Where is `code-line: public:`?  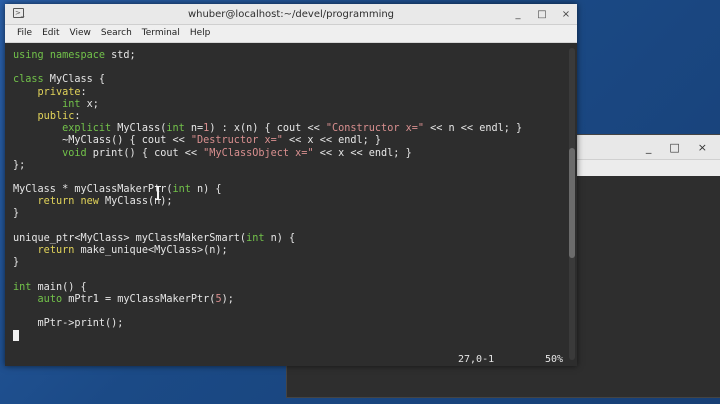 code-line: public: is located at coordinates (59, 116).